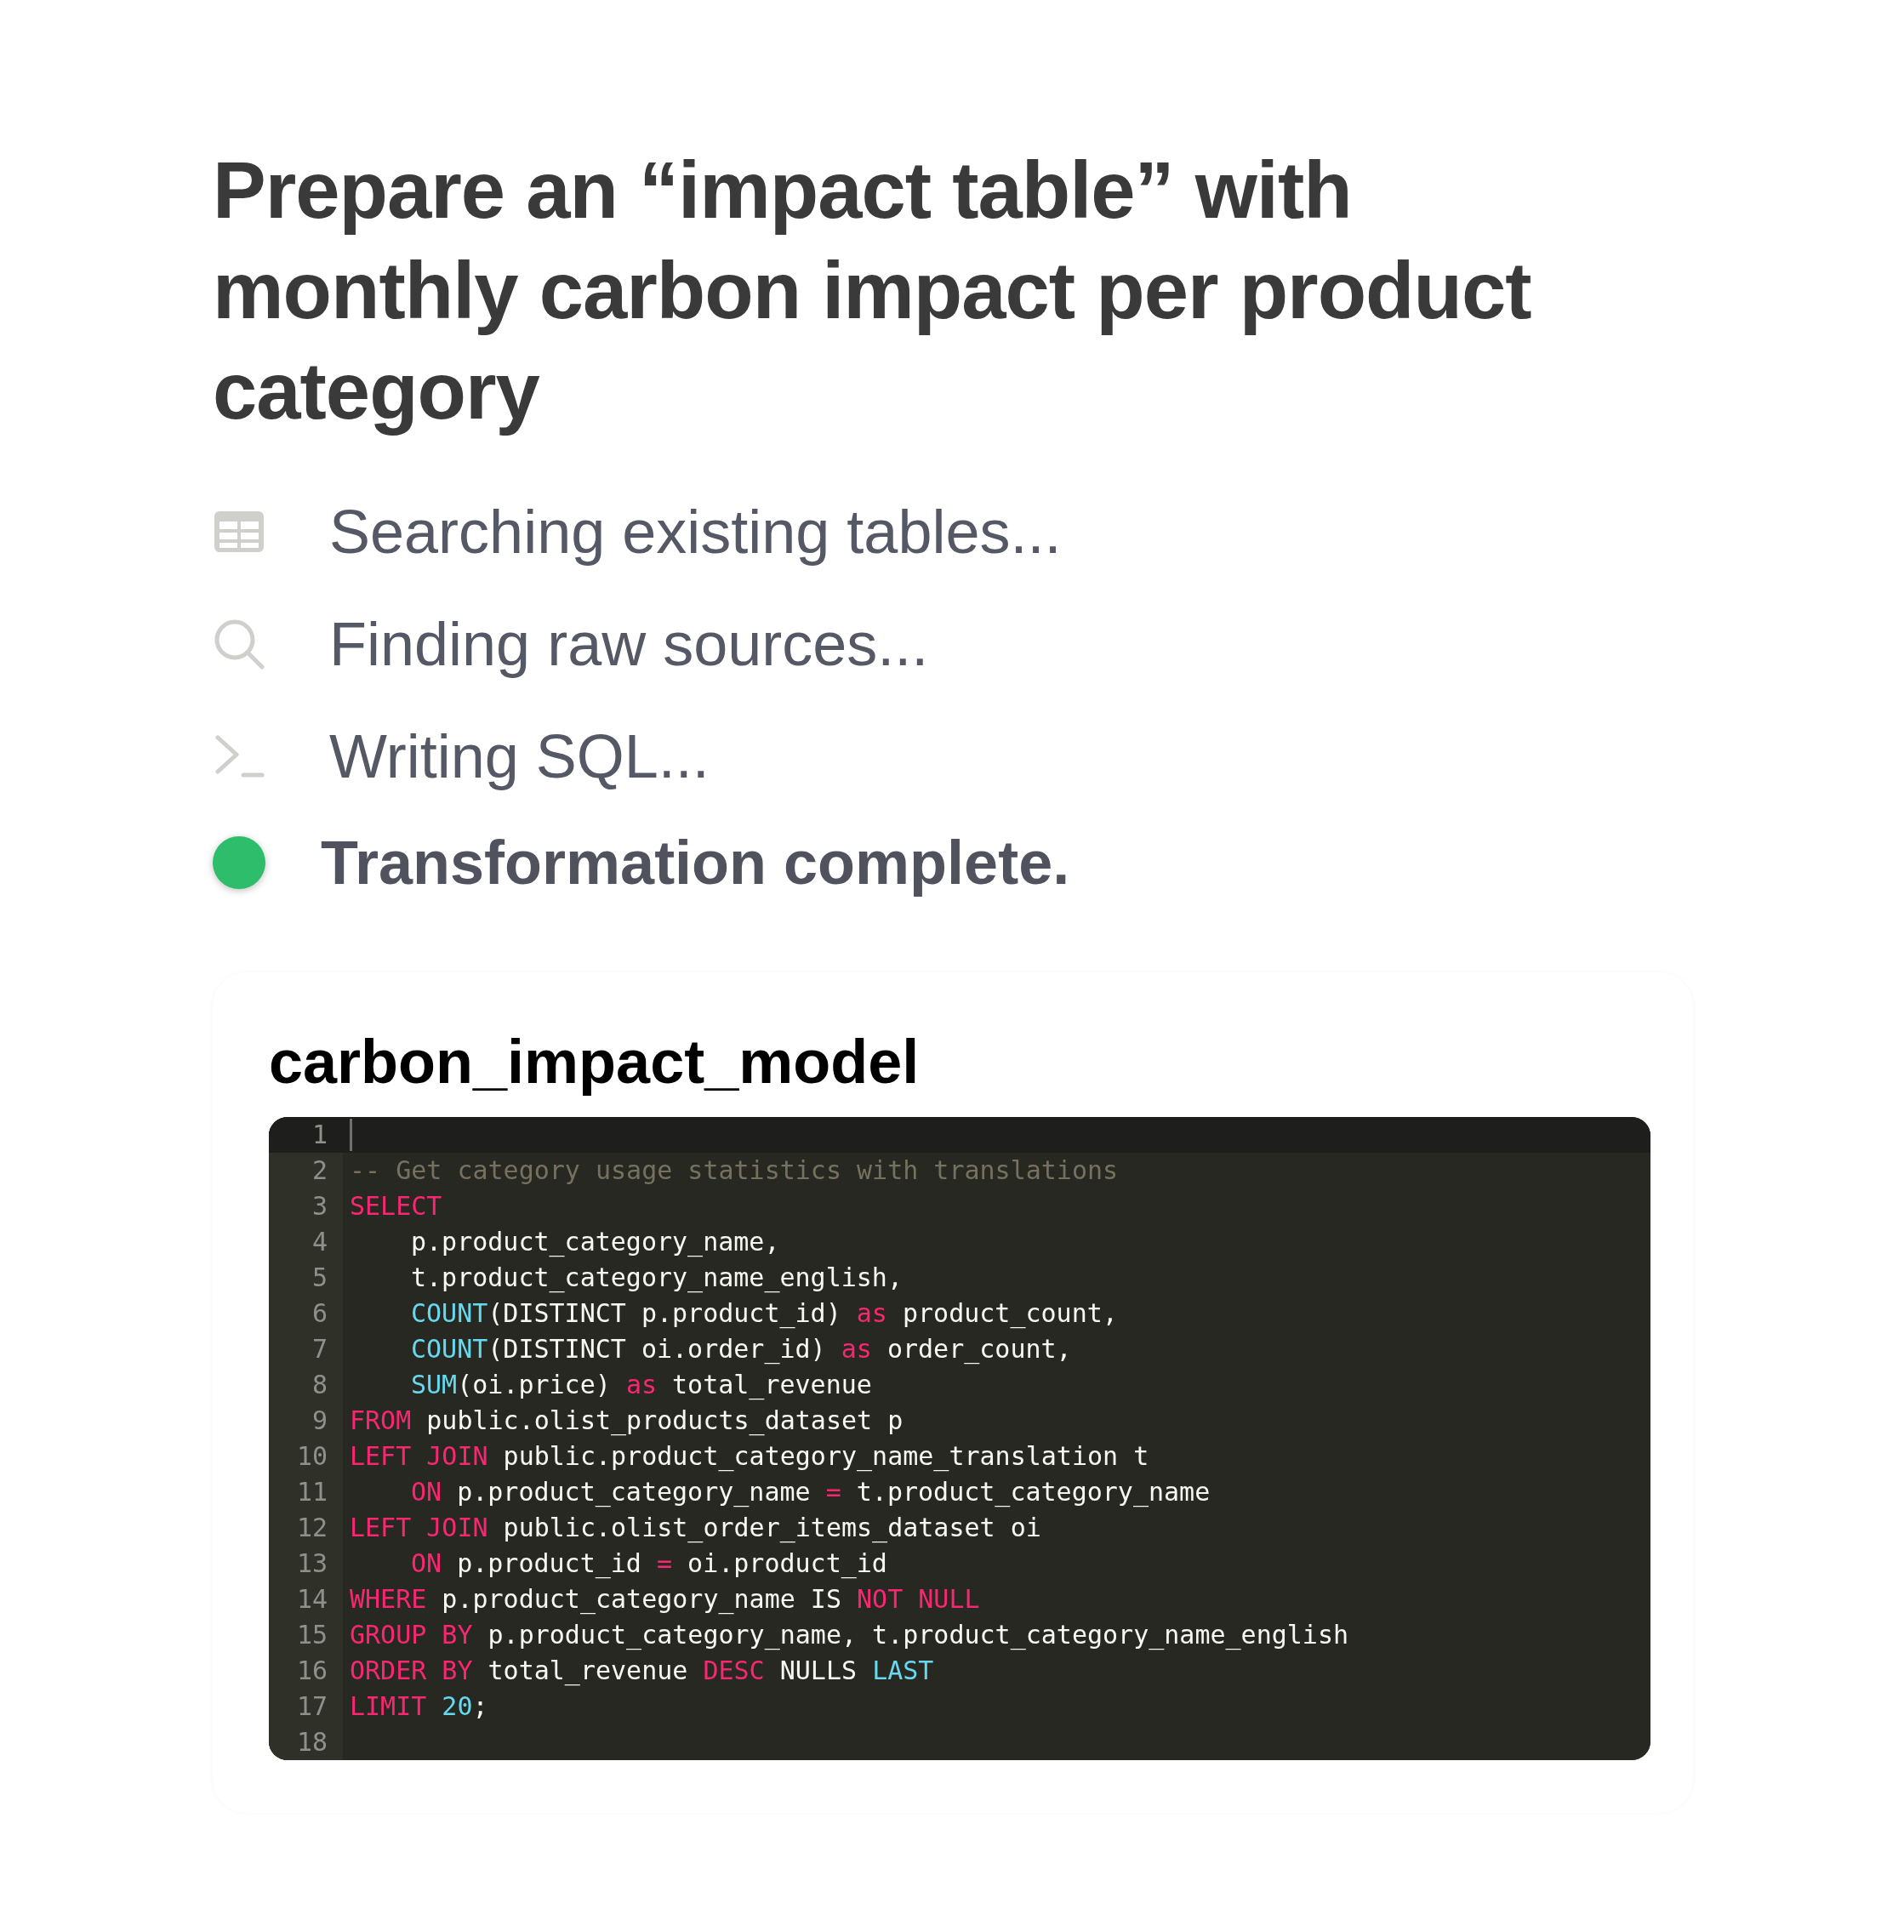 The width and height of the screenshot is (1904, 1932). What do you see at coordinates (389, 1599) in the screenshot?
I see `code-token: WHERE` at bounding box center [389, 1599].